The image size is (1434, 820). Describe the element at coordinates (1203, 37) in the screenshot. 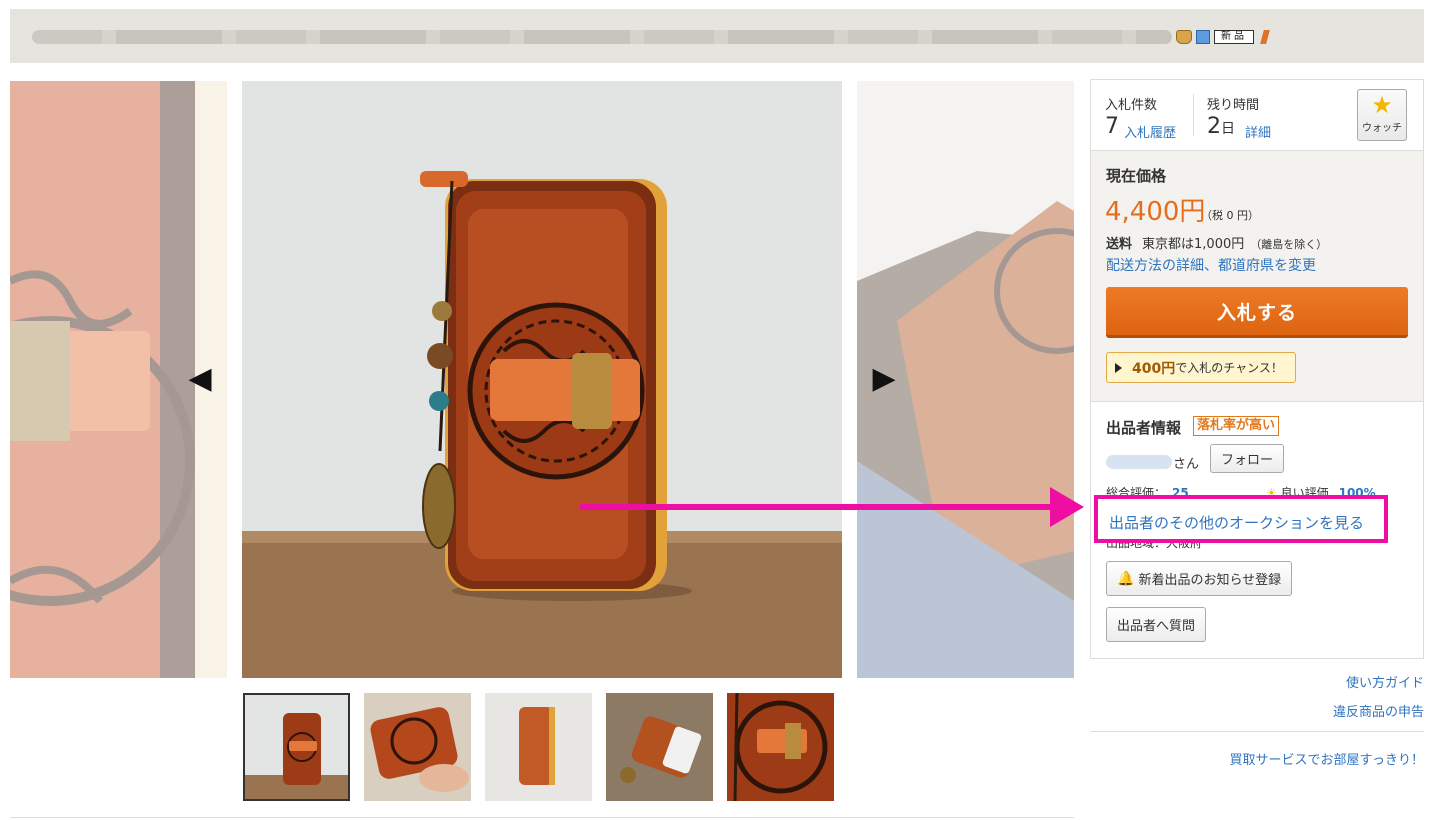

I see `sparkle-icon` at that location.